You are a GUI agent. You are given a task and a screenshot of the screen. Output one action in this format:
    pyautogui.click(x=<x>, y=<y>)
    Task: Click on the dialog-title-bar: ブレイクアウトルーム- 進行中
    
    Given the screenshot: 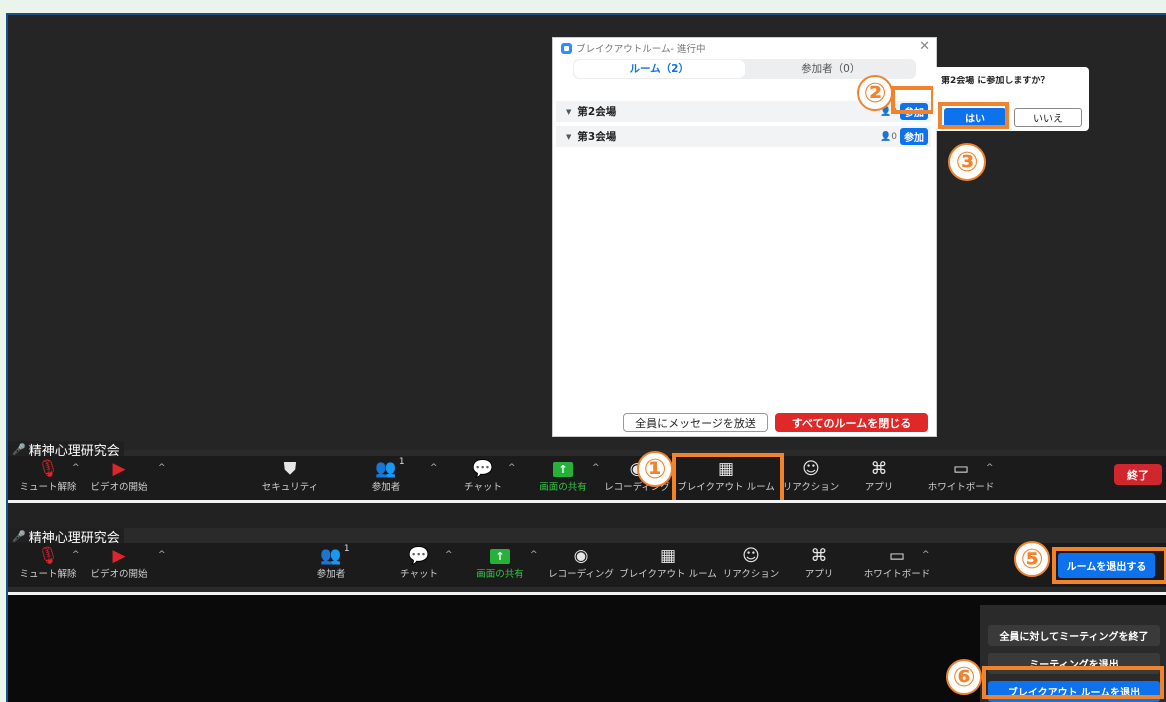 What is the action you would take?
    pyautogui.click(x=633, y=48)
    